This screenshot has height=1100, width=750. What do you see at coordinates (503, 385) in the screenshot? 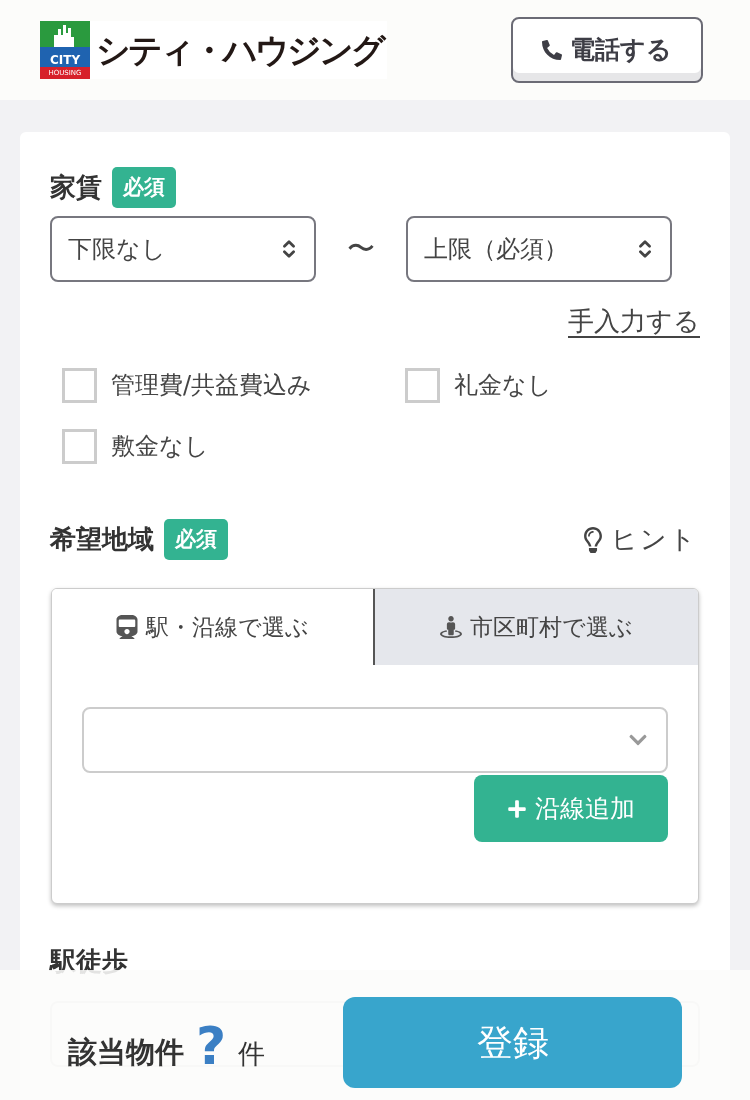
I see `checkbox-label: 礼金なし` at bounding box center [503, 385].